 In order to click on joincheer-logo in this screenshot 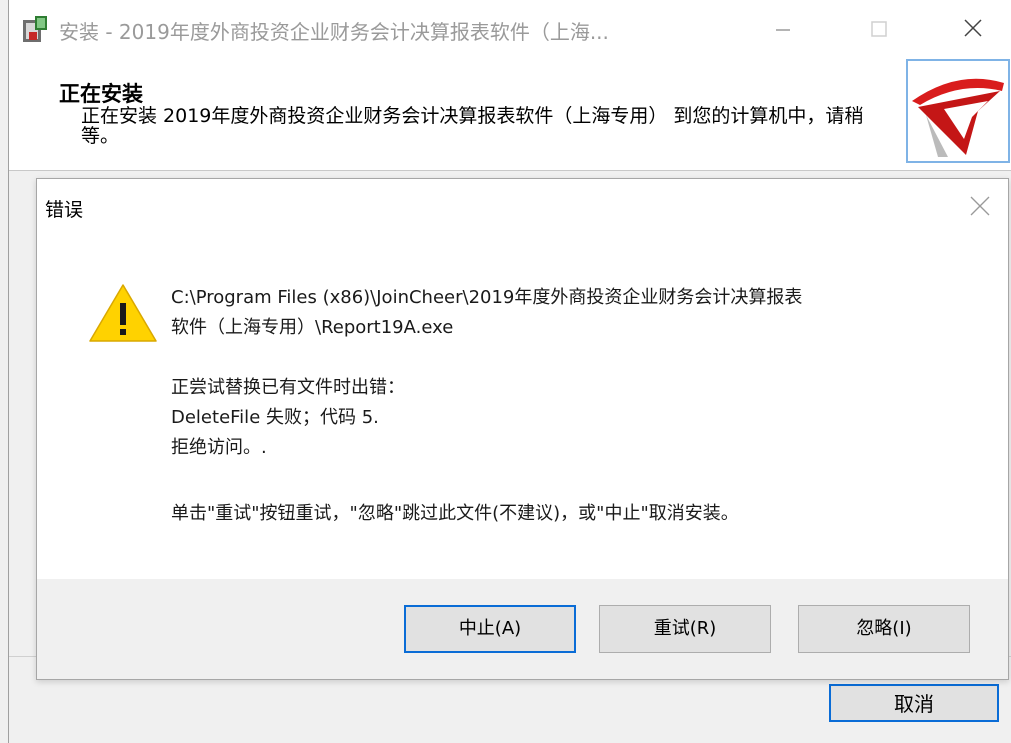, I will do `click(958, 111)`.